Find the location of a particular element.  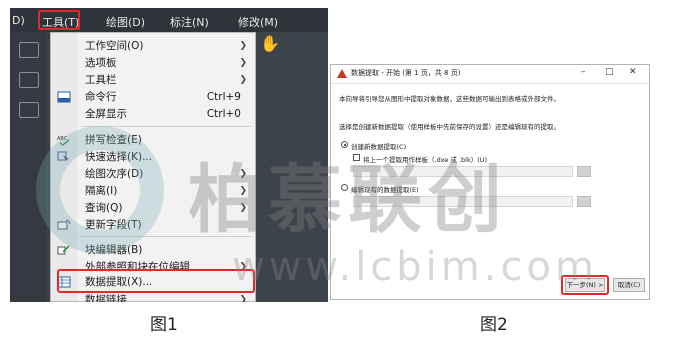

checkbox-use-template-label: 将上一个提取用作样板（.dxe 或 .blk）(U) is located at coordinates (425, 160).